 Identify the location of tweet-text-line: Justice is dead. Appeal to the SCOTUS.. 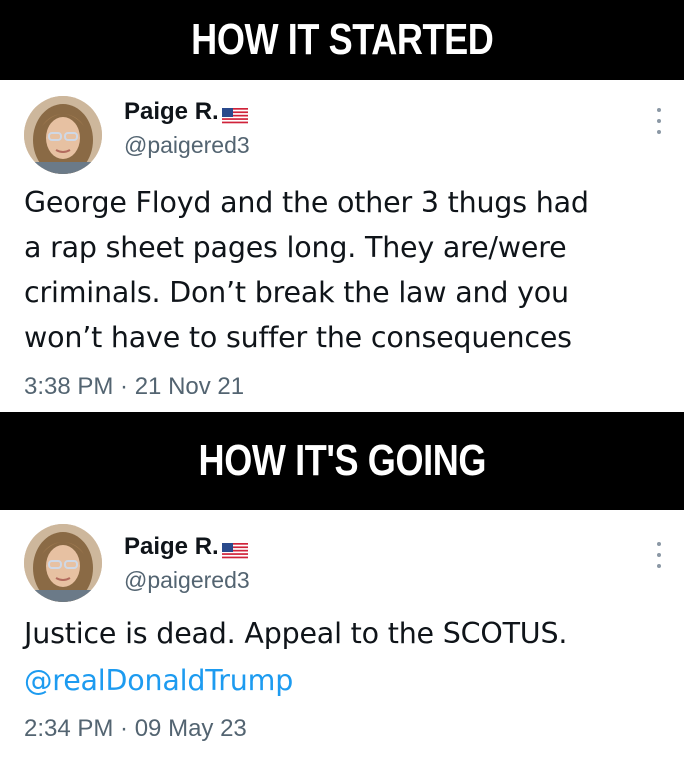
(296, 633).